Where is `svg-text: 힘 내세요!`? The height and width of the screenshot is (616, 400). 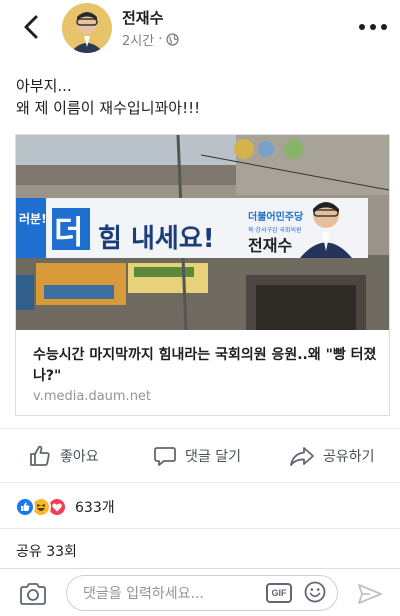 svg-text: 힘 내세요! is located at coordinates (156, 239).